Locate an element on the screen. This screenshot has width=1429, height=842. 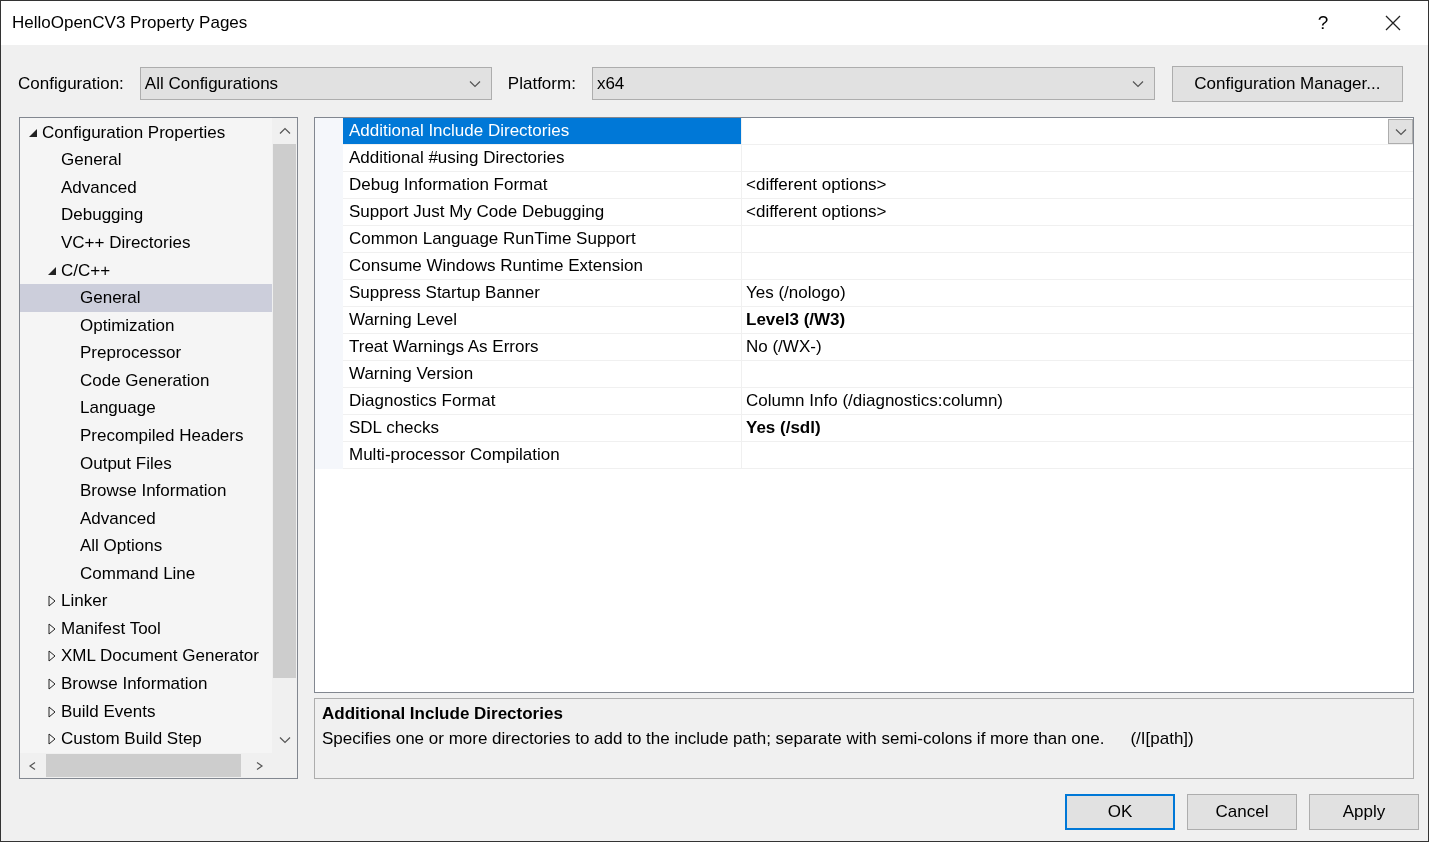
property-name: Warning Level is located at coordinates (542, 320).